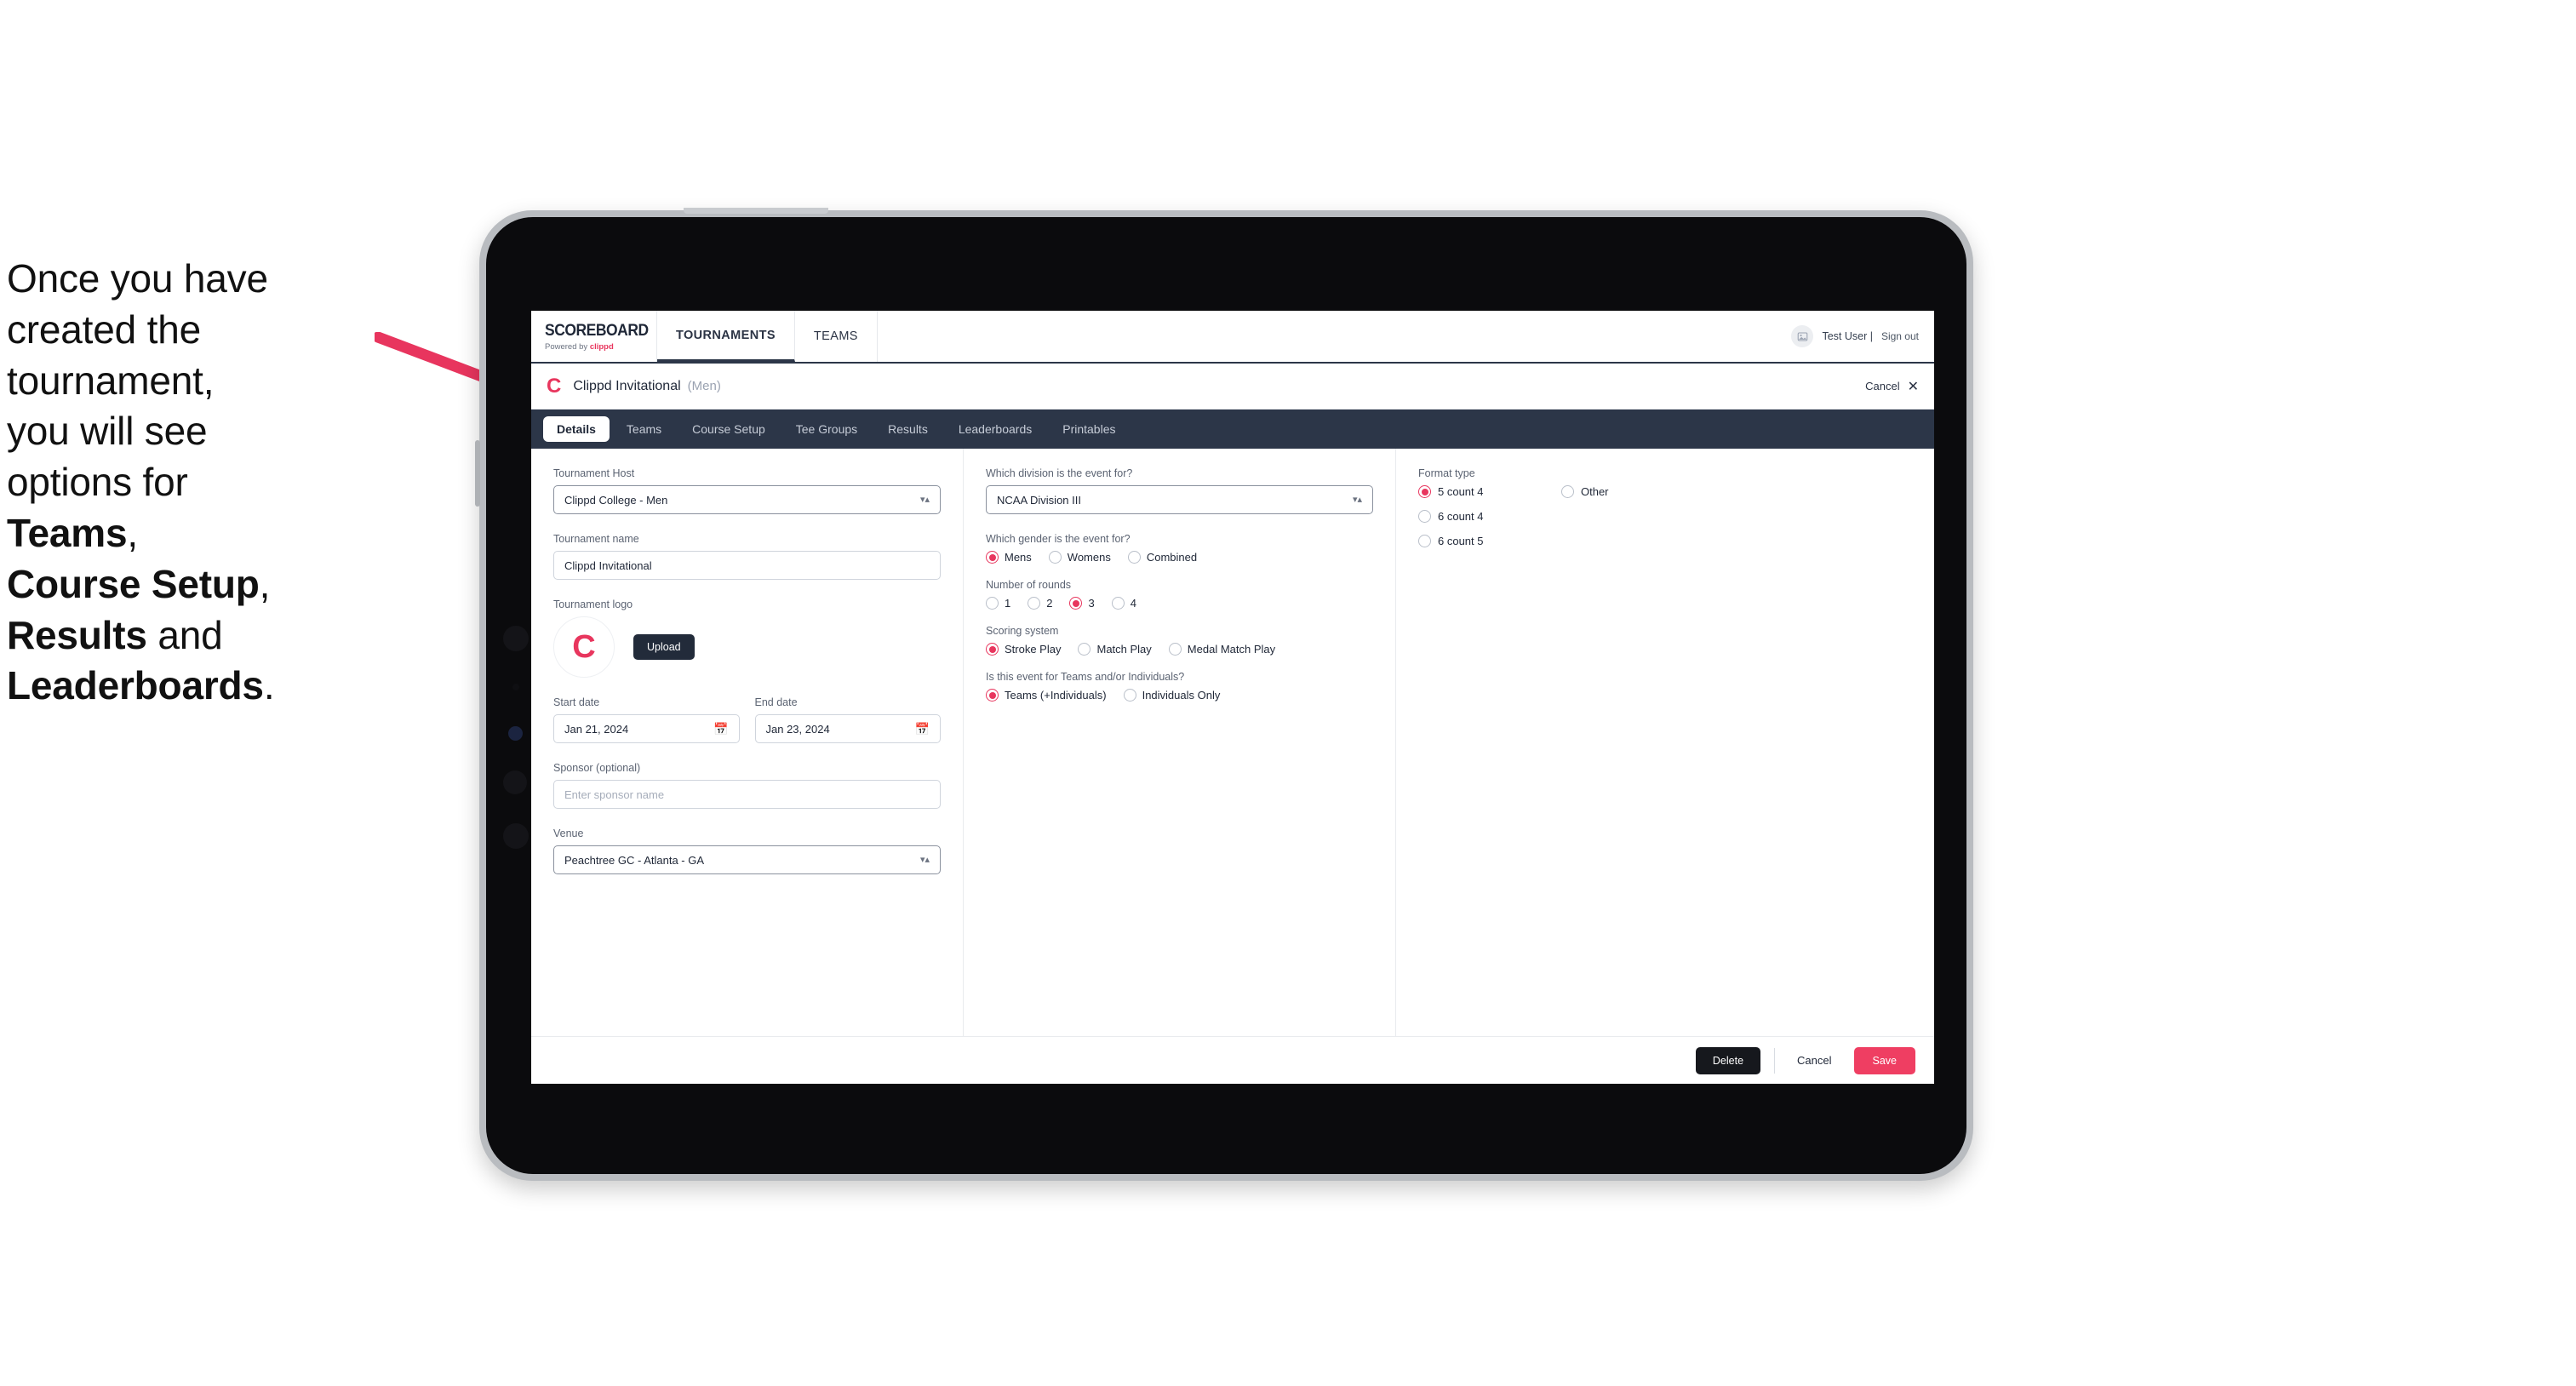 The height and width of the screenshot is (1386, 2576). What do you see at coordinates (847, 728) in the screenshot?
I see `end-date-input: Jan 23, 2024 📅` at bounding box center [847, 728].